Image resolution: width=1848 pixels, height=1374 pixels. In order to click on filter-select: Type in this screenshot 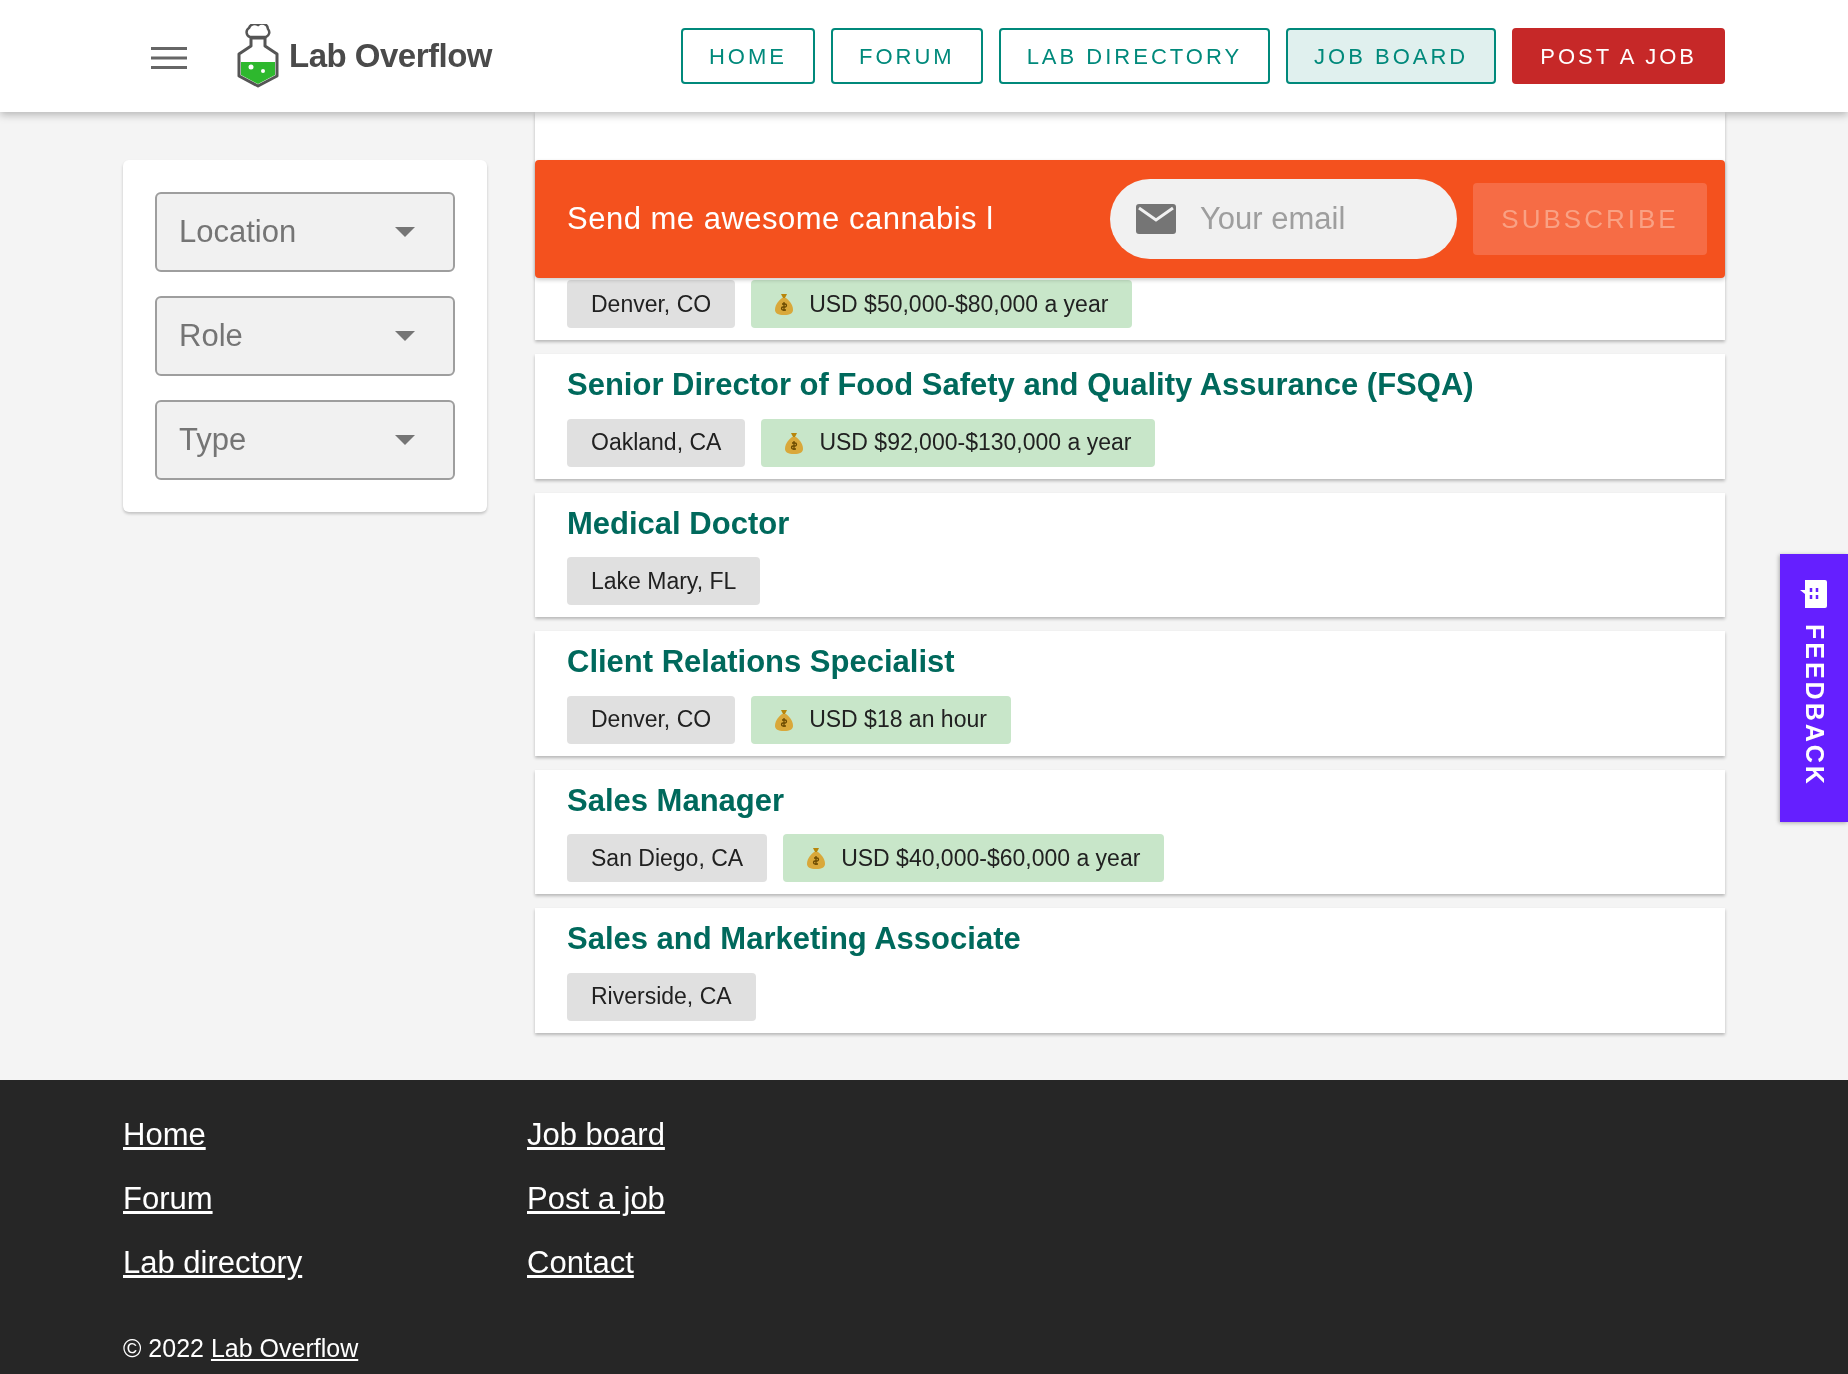, I will do `click(305, 440)`.